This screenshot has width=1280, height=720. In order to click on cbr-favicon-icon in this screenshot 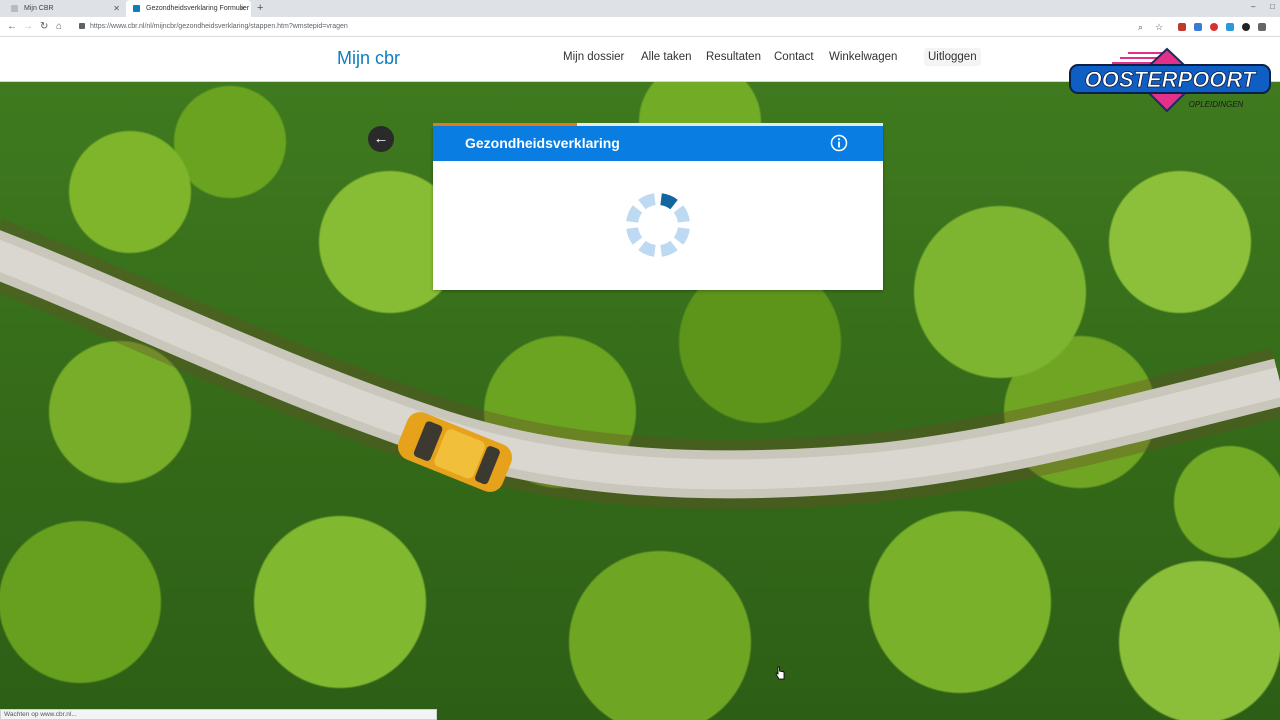, I will do `click(136, 8)`.